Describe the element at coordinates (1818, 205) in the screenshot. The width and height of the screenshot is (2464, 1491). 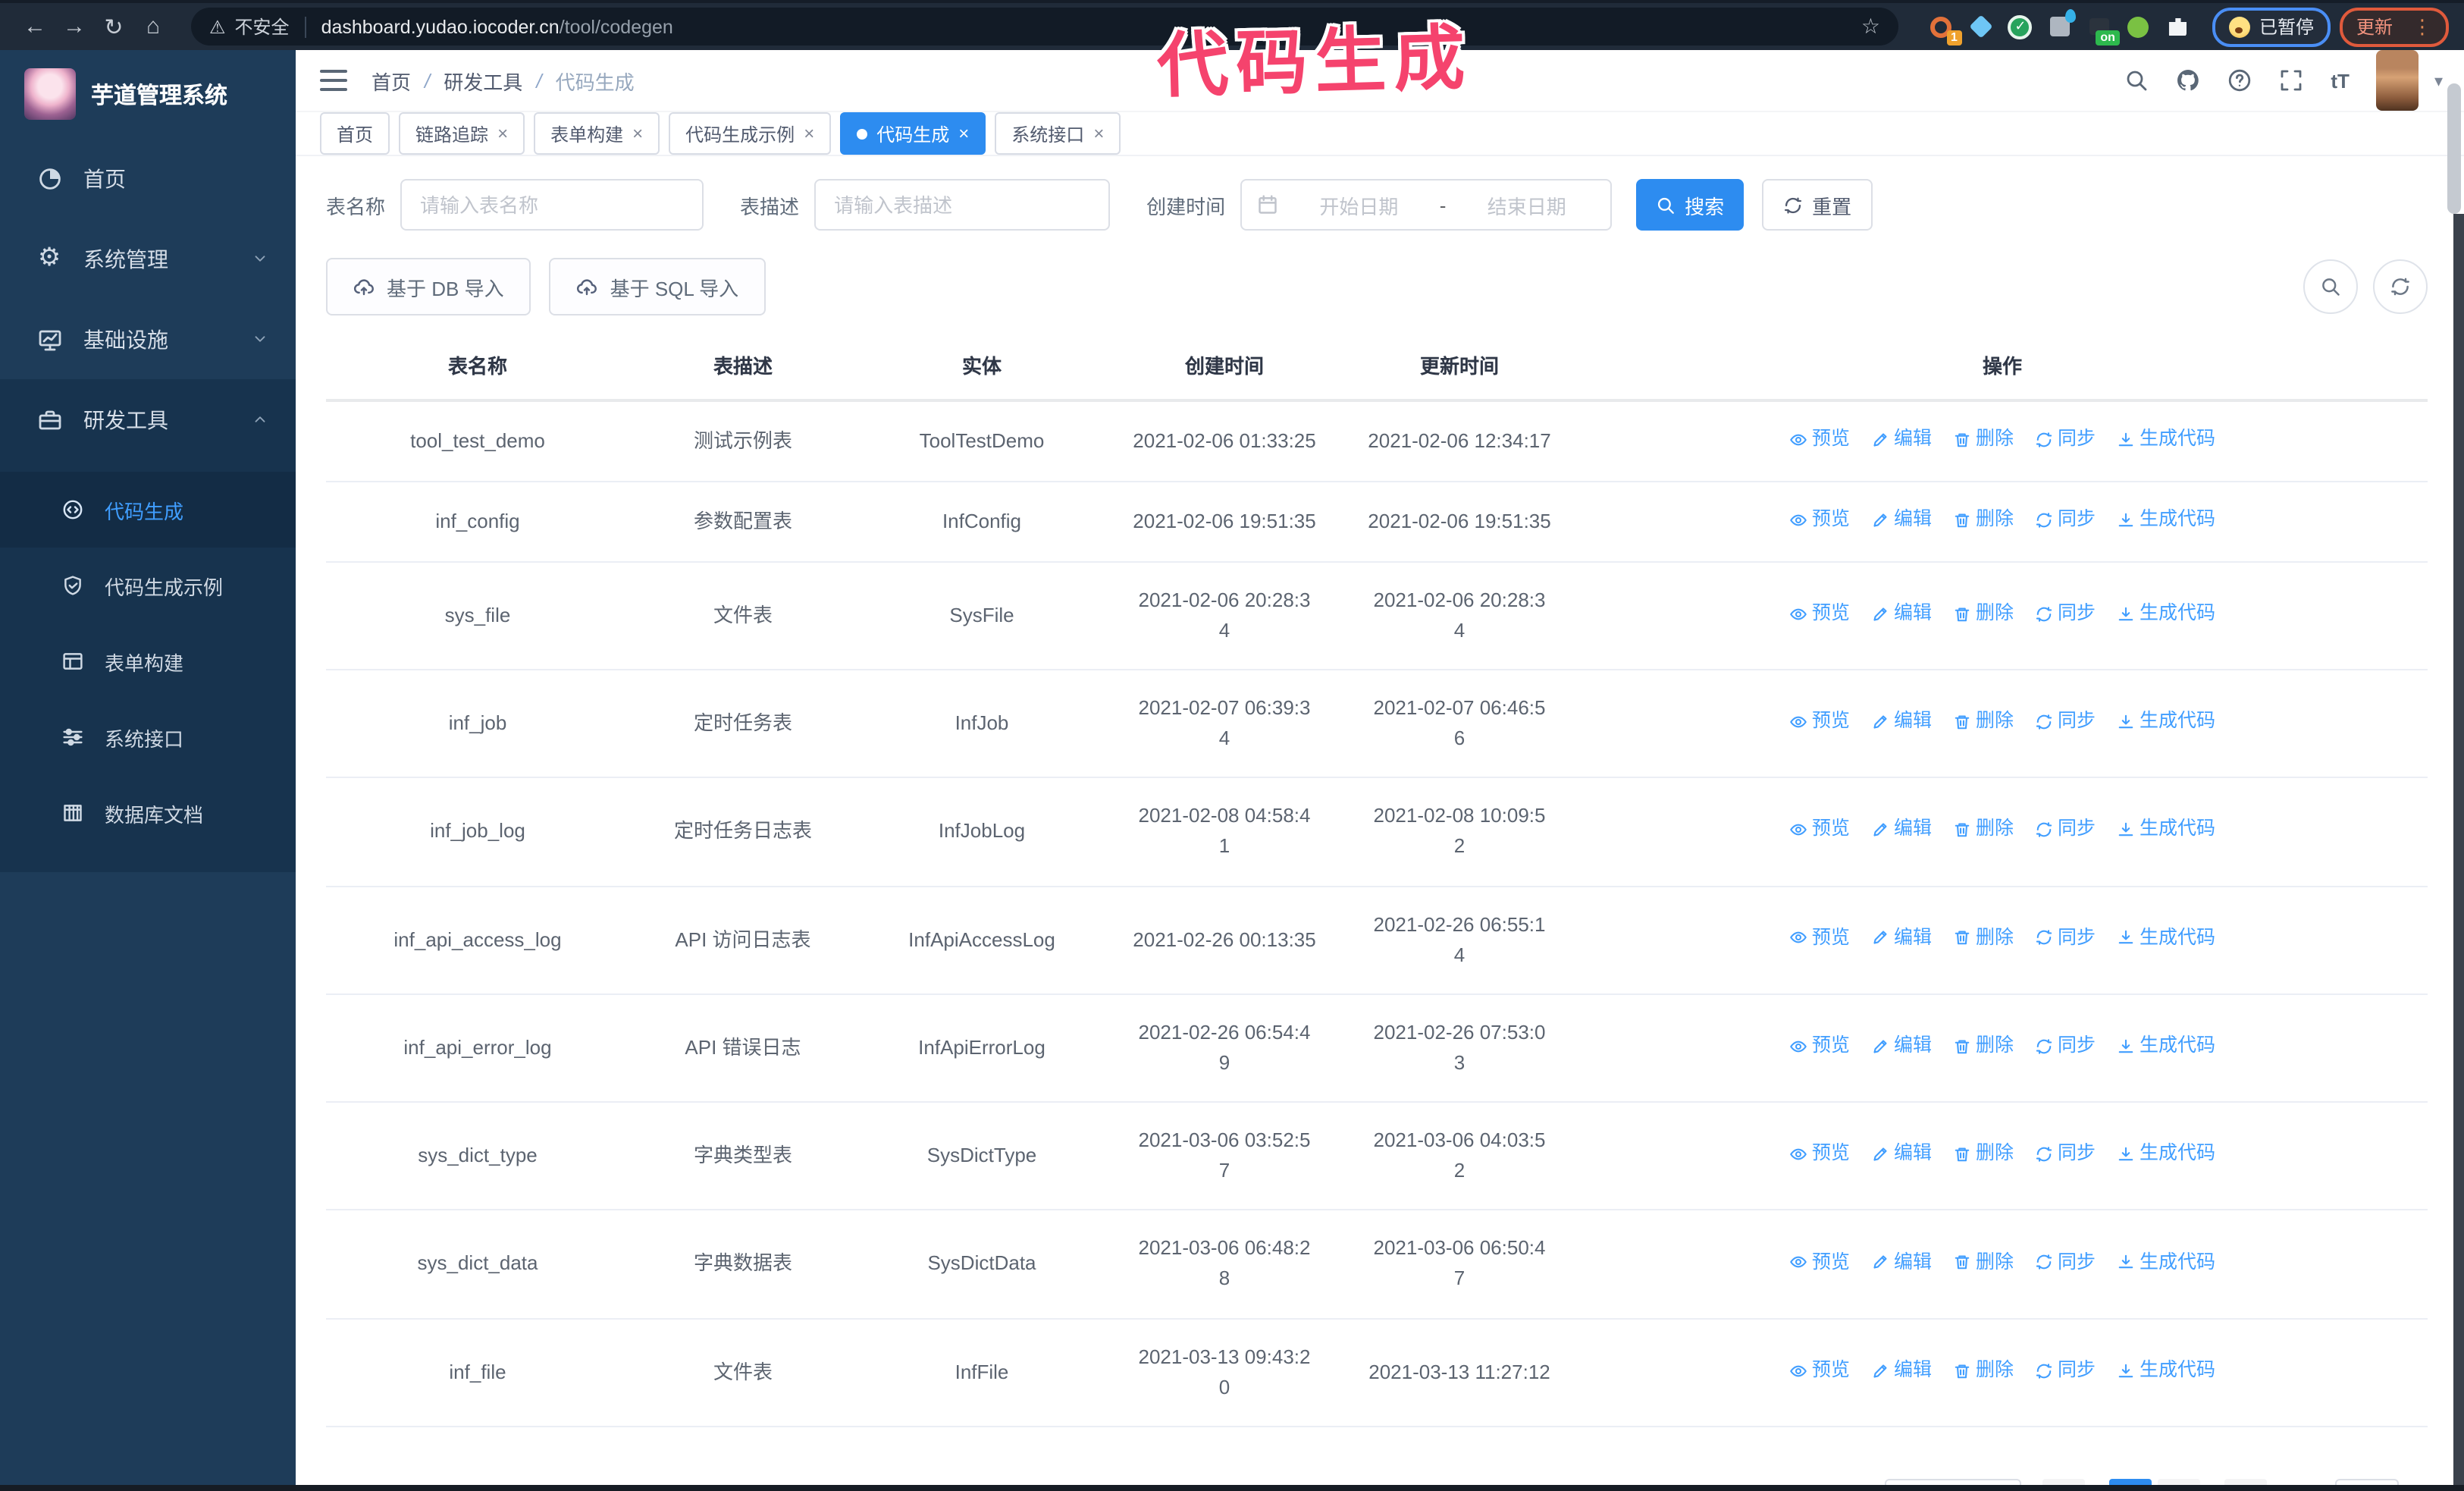
I see `reset-button: 重置` at that location.